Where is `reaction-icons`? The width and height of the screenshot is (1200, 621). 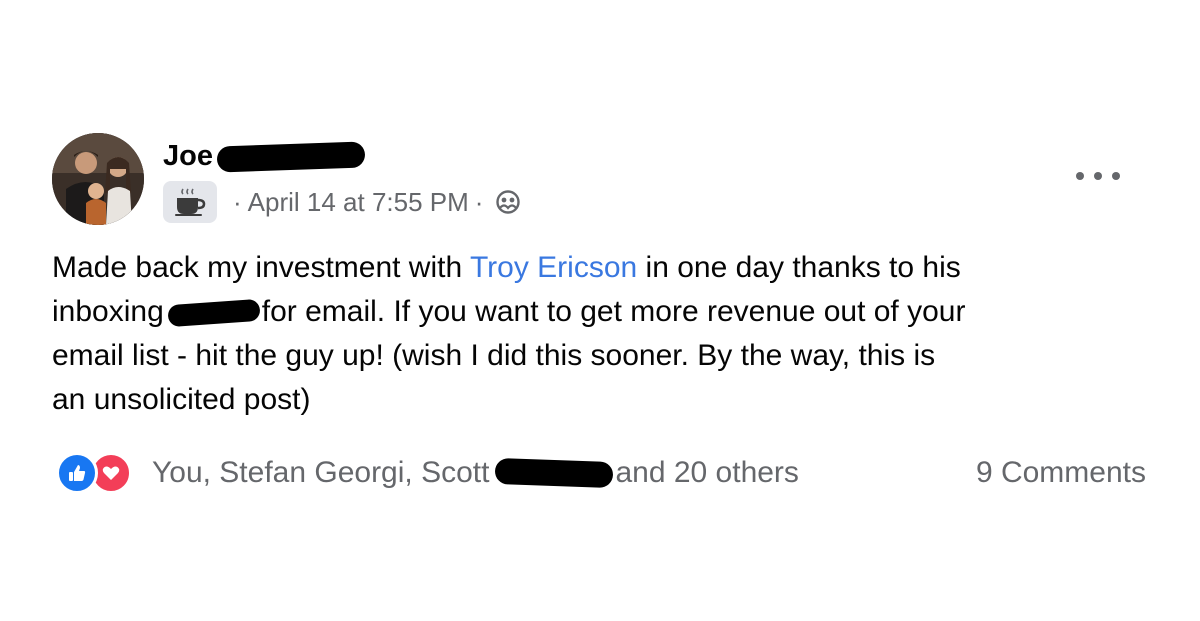 reaction-icons is located at coordinates (94, 473).